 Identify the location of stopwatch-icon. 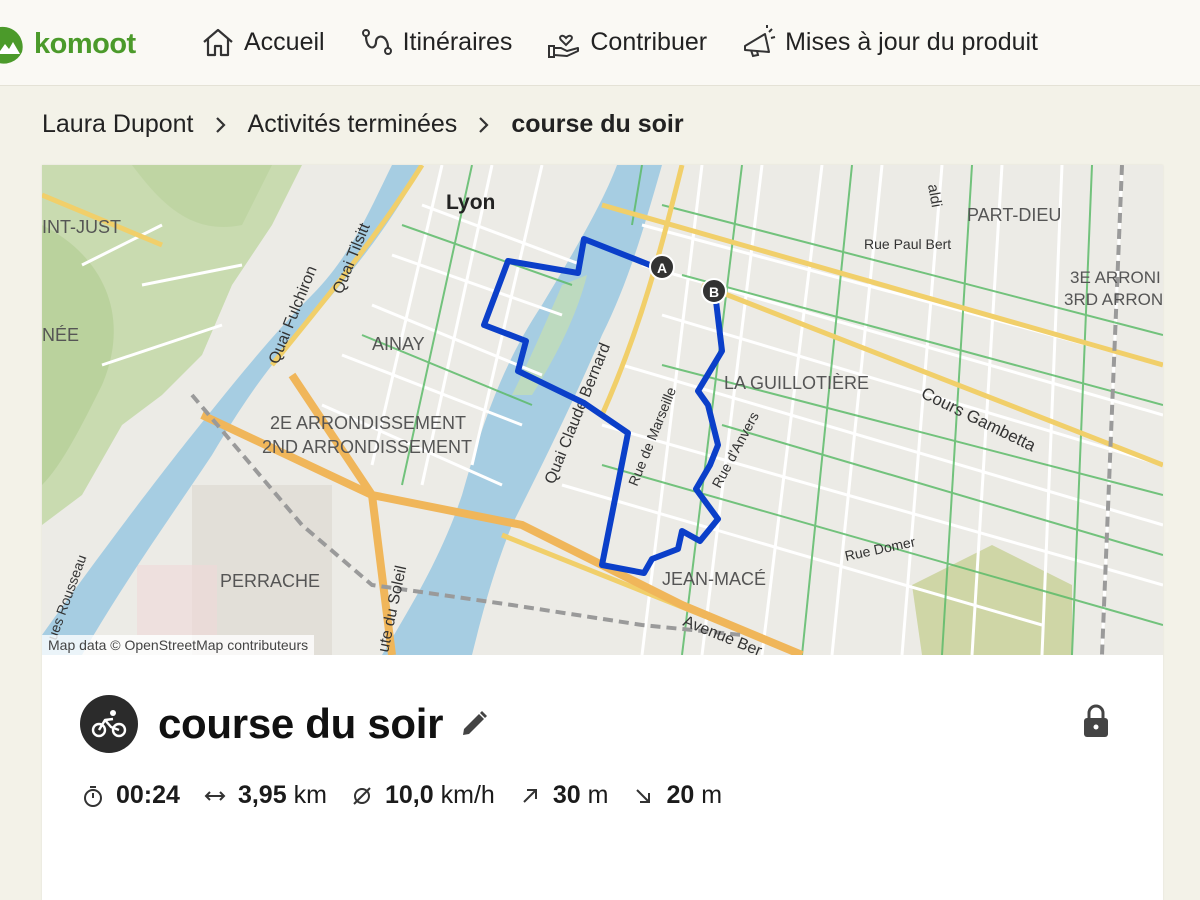
(93, 796).